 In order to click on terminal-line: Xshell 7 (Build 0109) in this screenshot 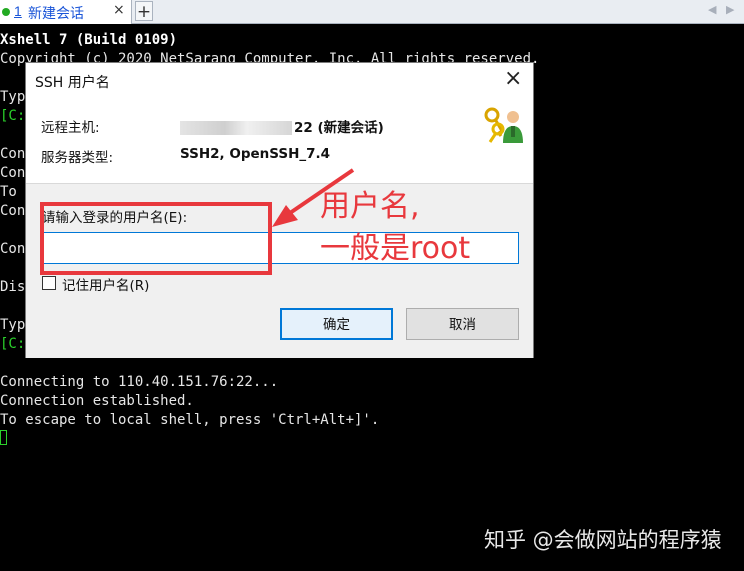, I will do `click(89, 40)`.